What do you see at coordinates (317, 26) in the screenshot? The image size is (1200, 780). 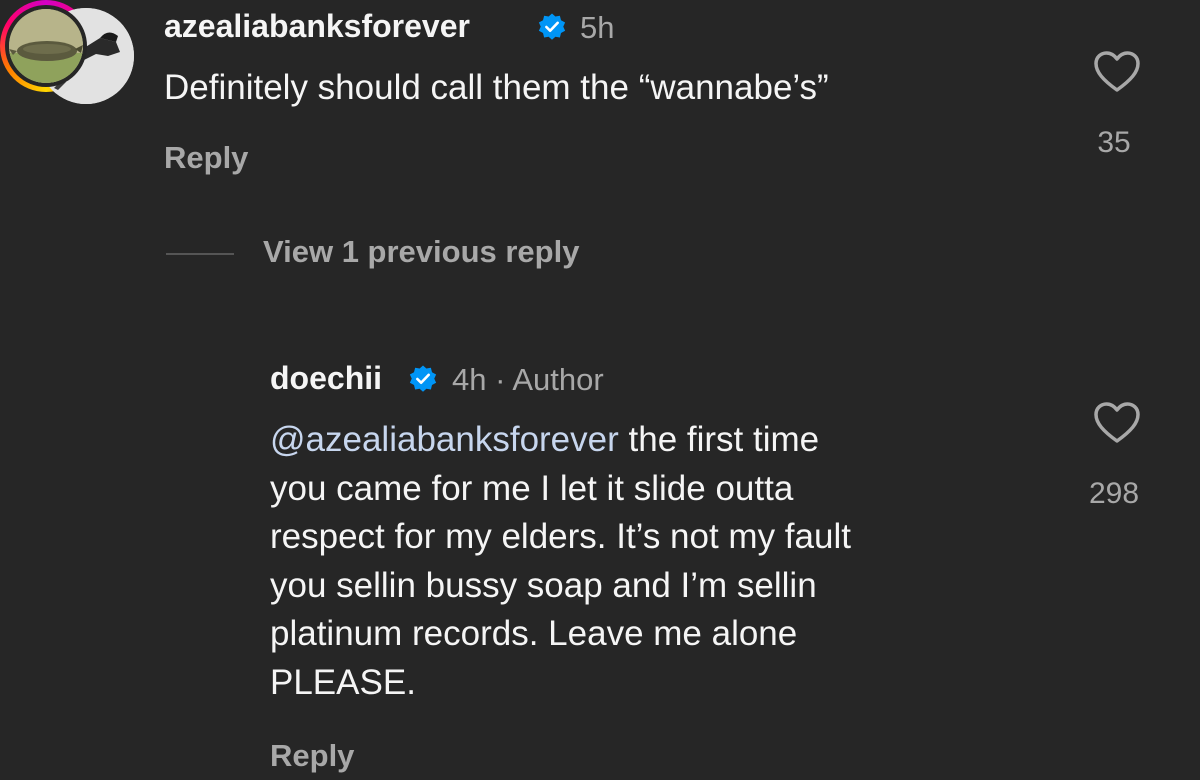 I see `comment-username: azealiabanksforever` at bounding box center [317, 26].